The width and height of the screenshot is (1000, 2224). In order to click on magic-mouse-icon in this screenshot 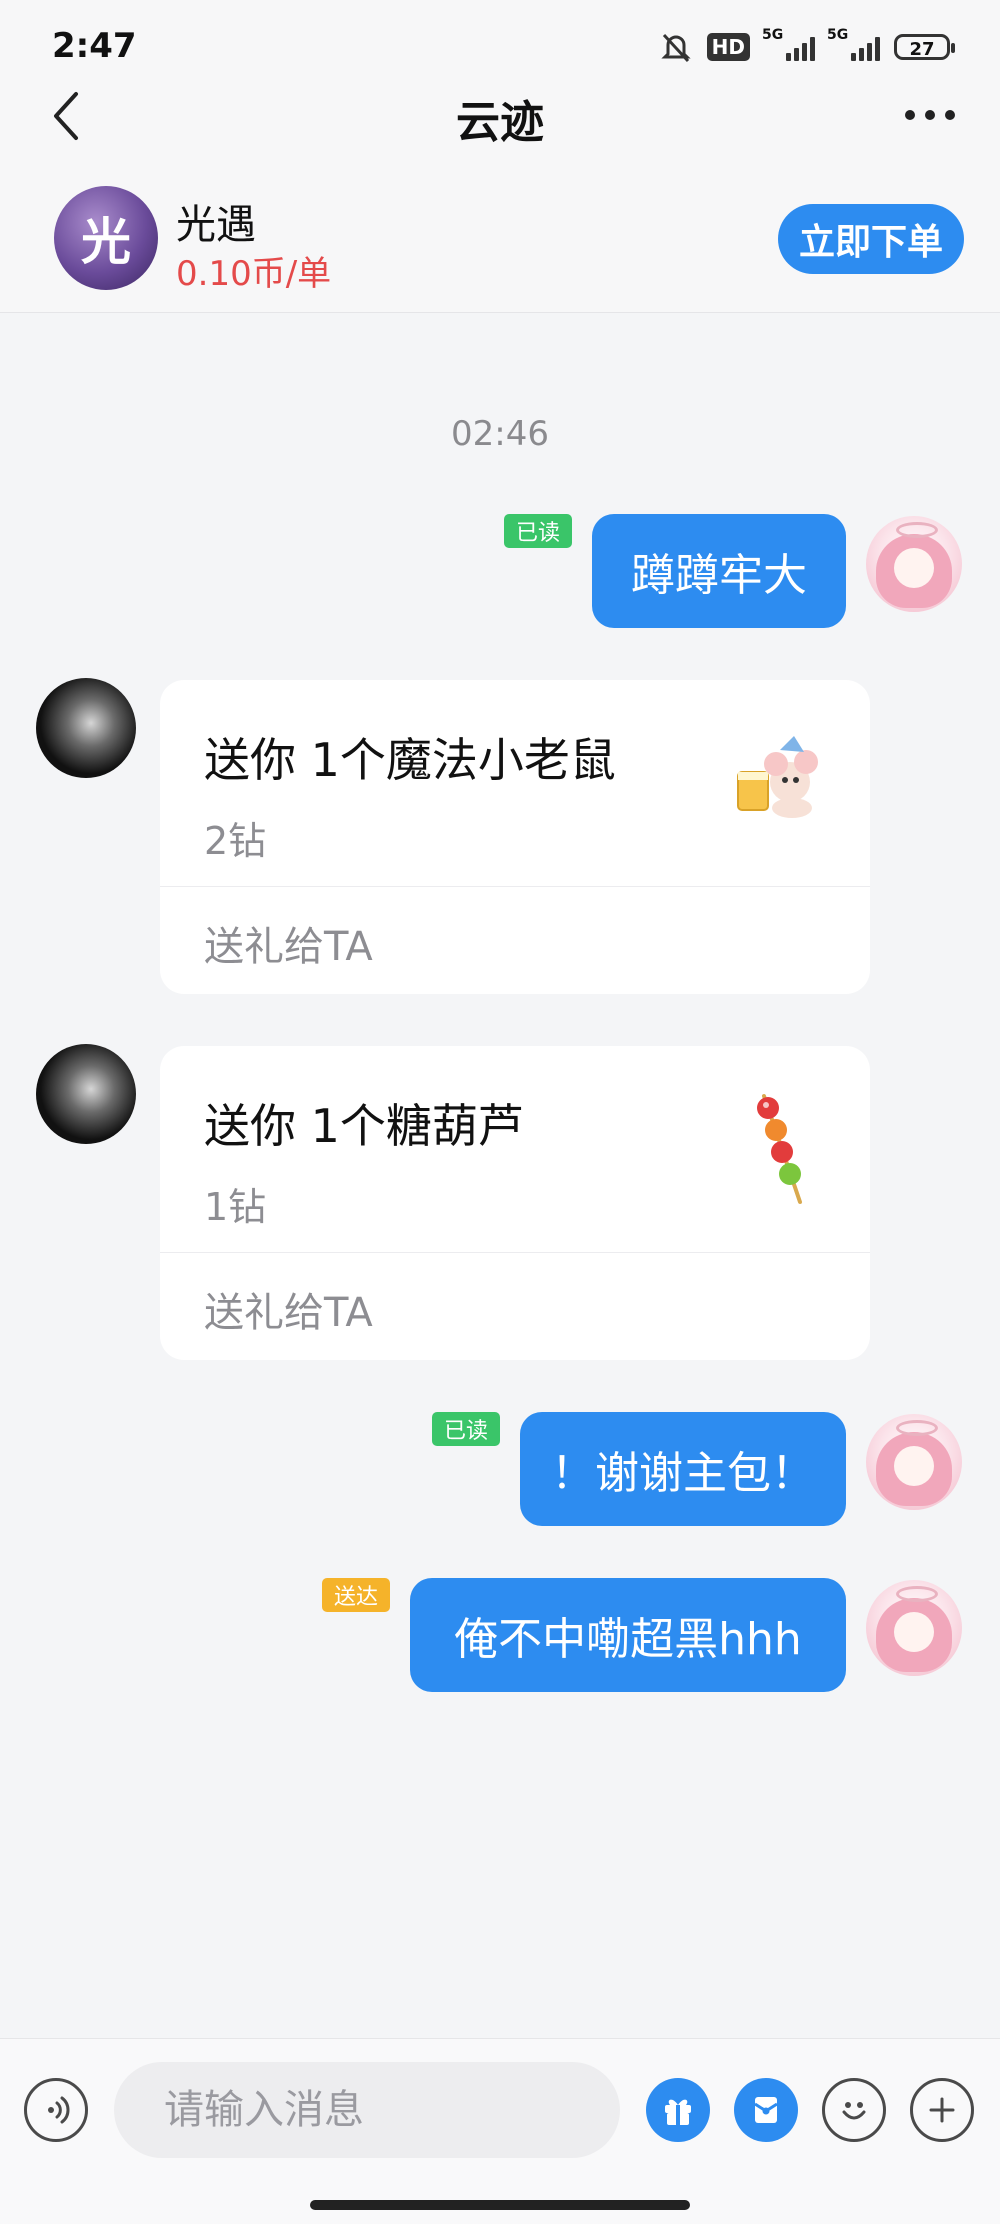, I will do `click(777, 777)`.